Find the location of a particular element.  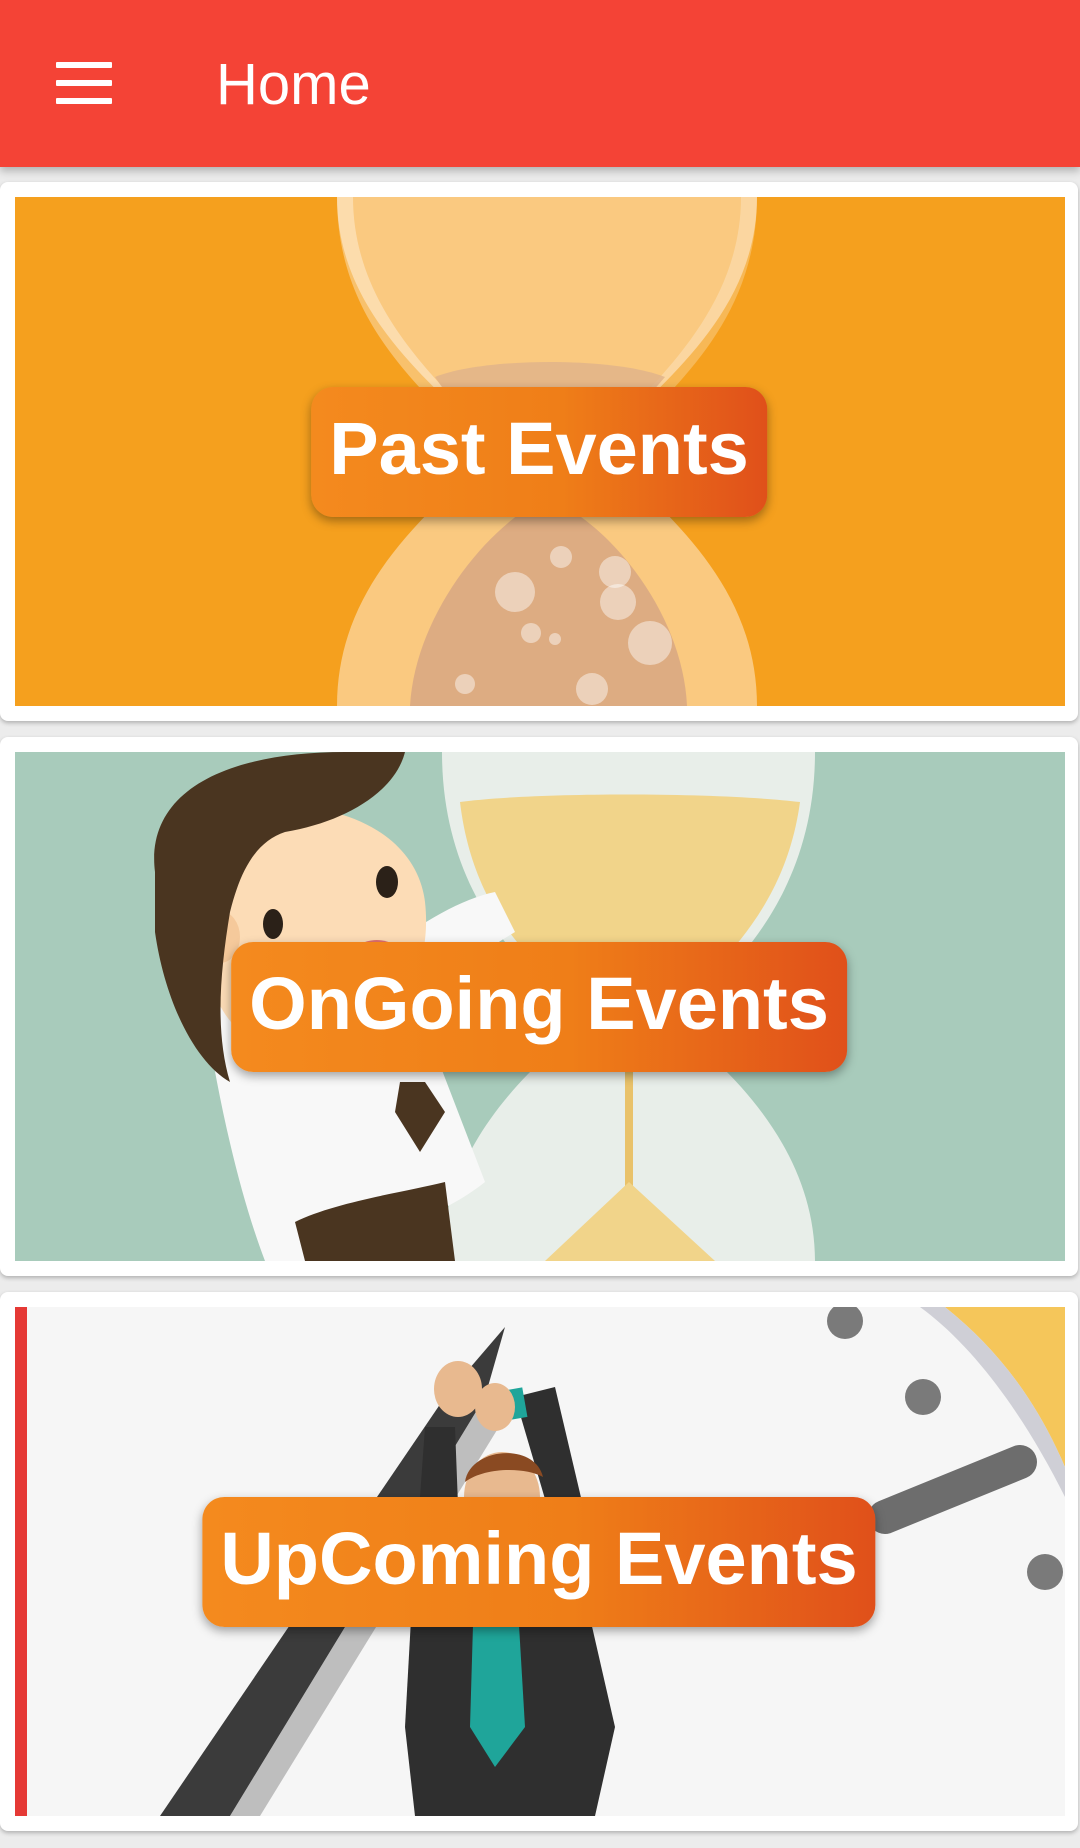

page-title: Home is located at coordinates (293, 84).